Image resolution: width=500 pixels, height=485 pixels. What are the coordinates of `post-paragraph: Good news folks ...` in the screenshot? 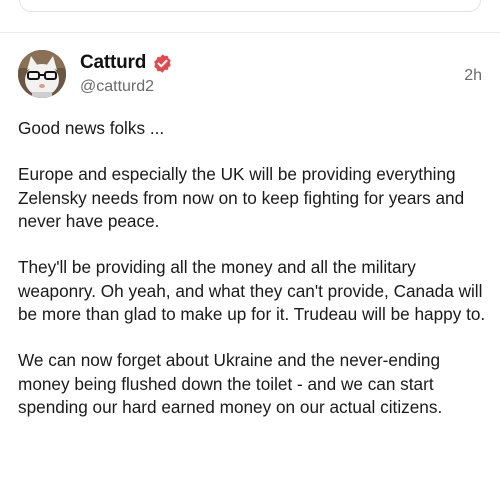 It's located at (91, 128).